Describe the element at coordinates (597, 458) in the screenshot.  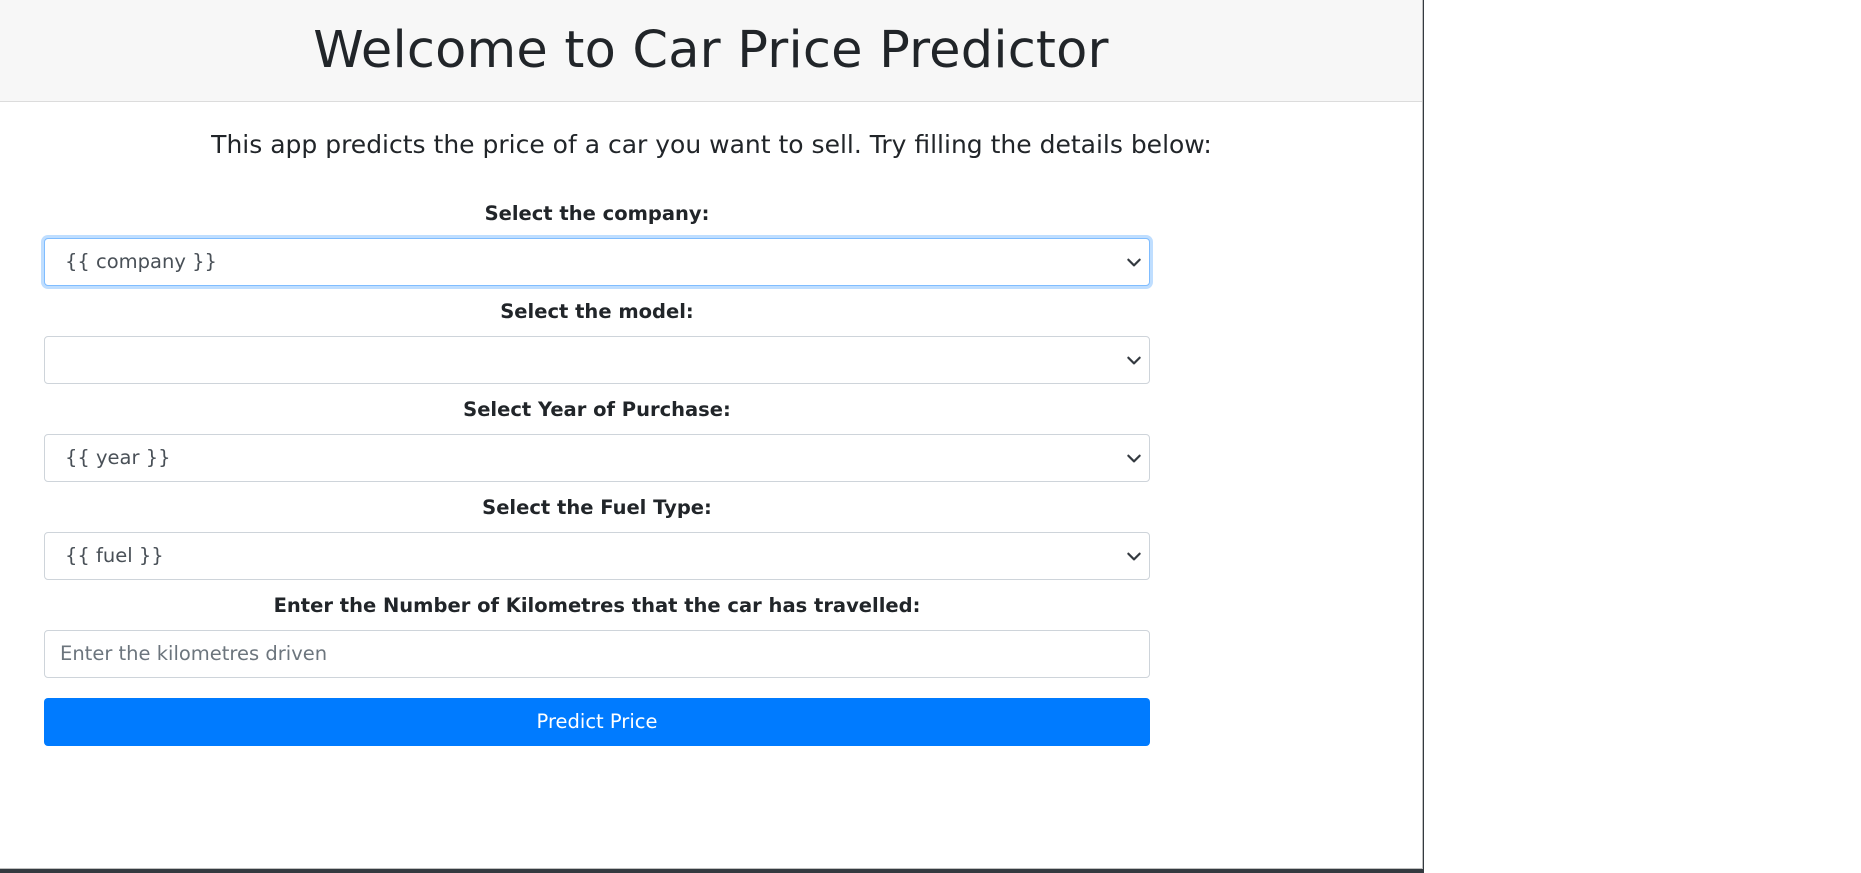
I see `year-select: {{ year }}` at that location.